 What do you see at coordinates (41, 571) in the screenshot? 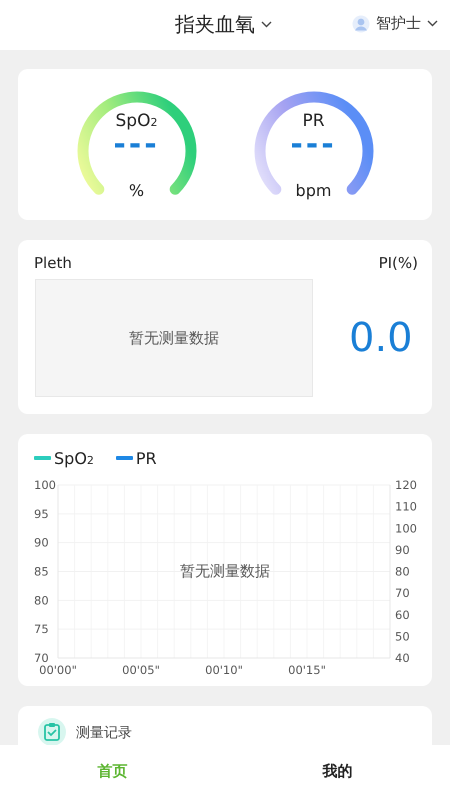
I see `y-axis-label: 85` at bounding box center [41, 571].